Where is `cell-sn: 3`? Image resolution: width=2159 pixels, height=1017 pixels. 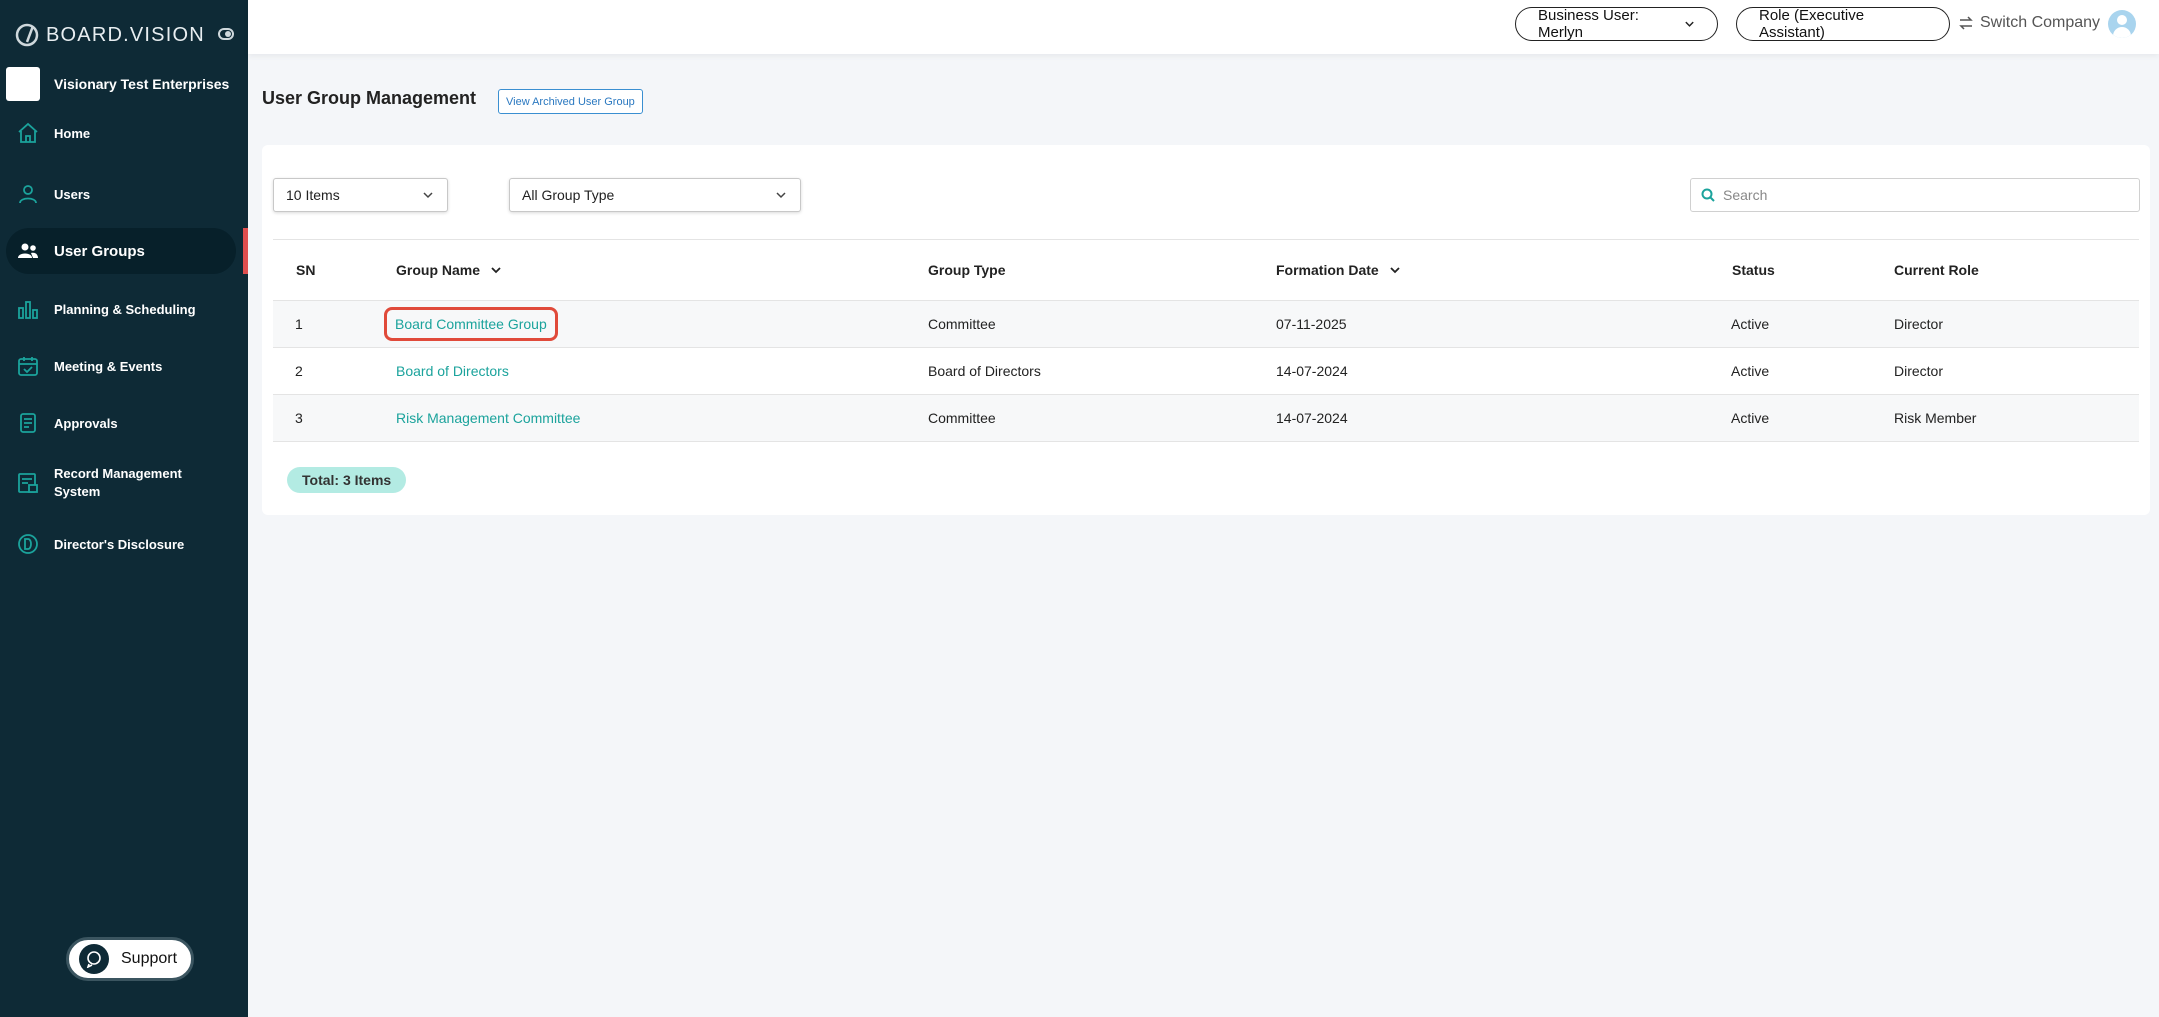
cell-sn: 3 is located at coordinates (299, 418).